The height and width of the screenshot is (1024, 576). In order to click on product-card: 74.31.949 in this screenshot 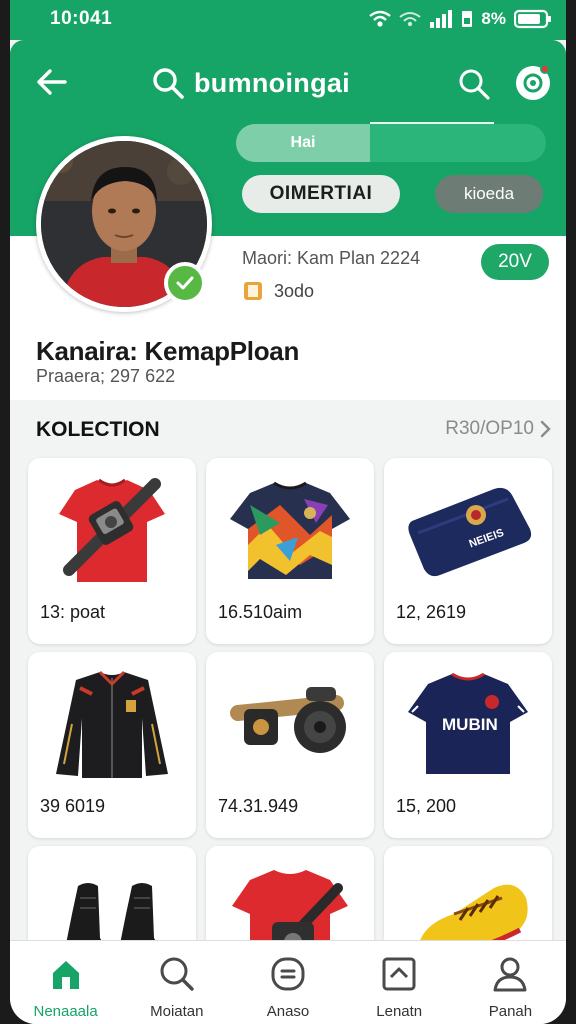, I will do `click(290, 745)`.